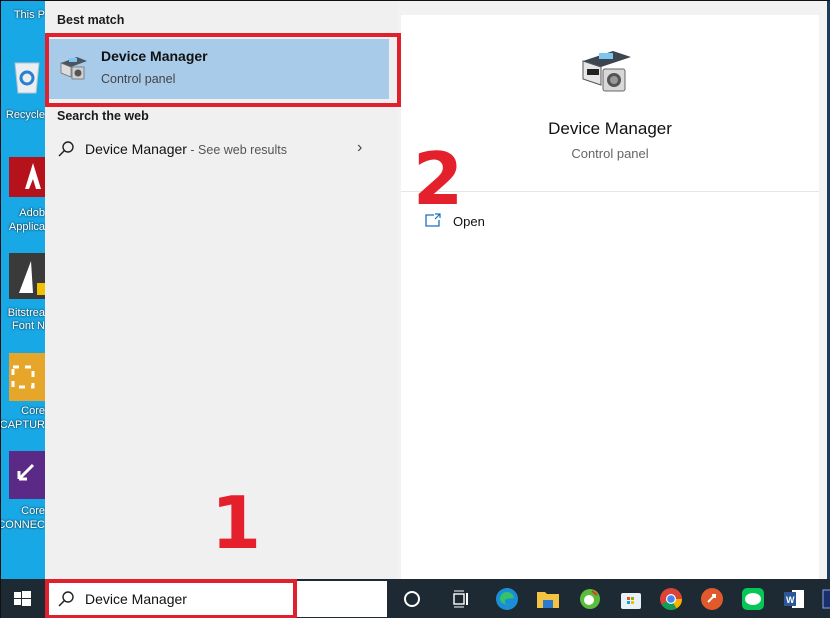 This screenshot has height=618, width=830. Describe the element at coordinates (412, 599) in the screenshot. I see `cortana-icon` at that location.